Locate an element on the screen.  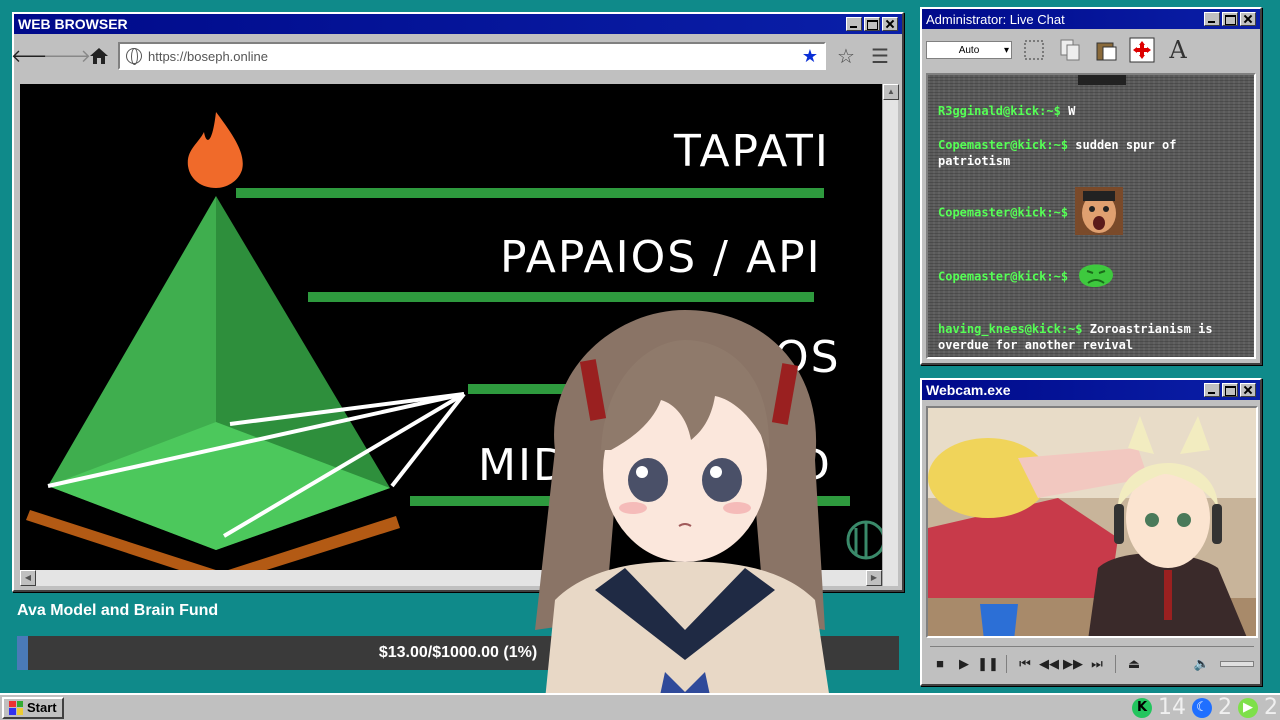
cropped-emote is located at coordinates (1102, 80).